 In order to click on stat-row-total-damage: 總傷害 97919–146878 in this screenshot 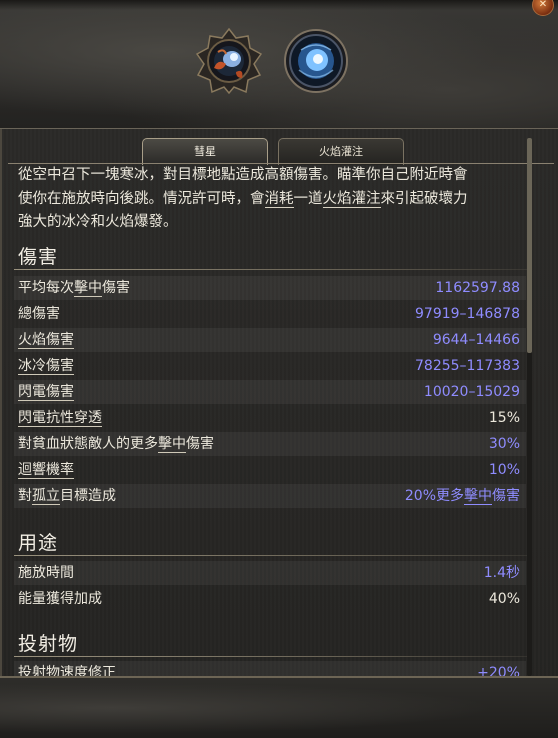, I will do `click(270, 314)`.